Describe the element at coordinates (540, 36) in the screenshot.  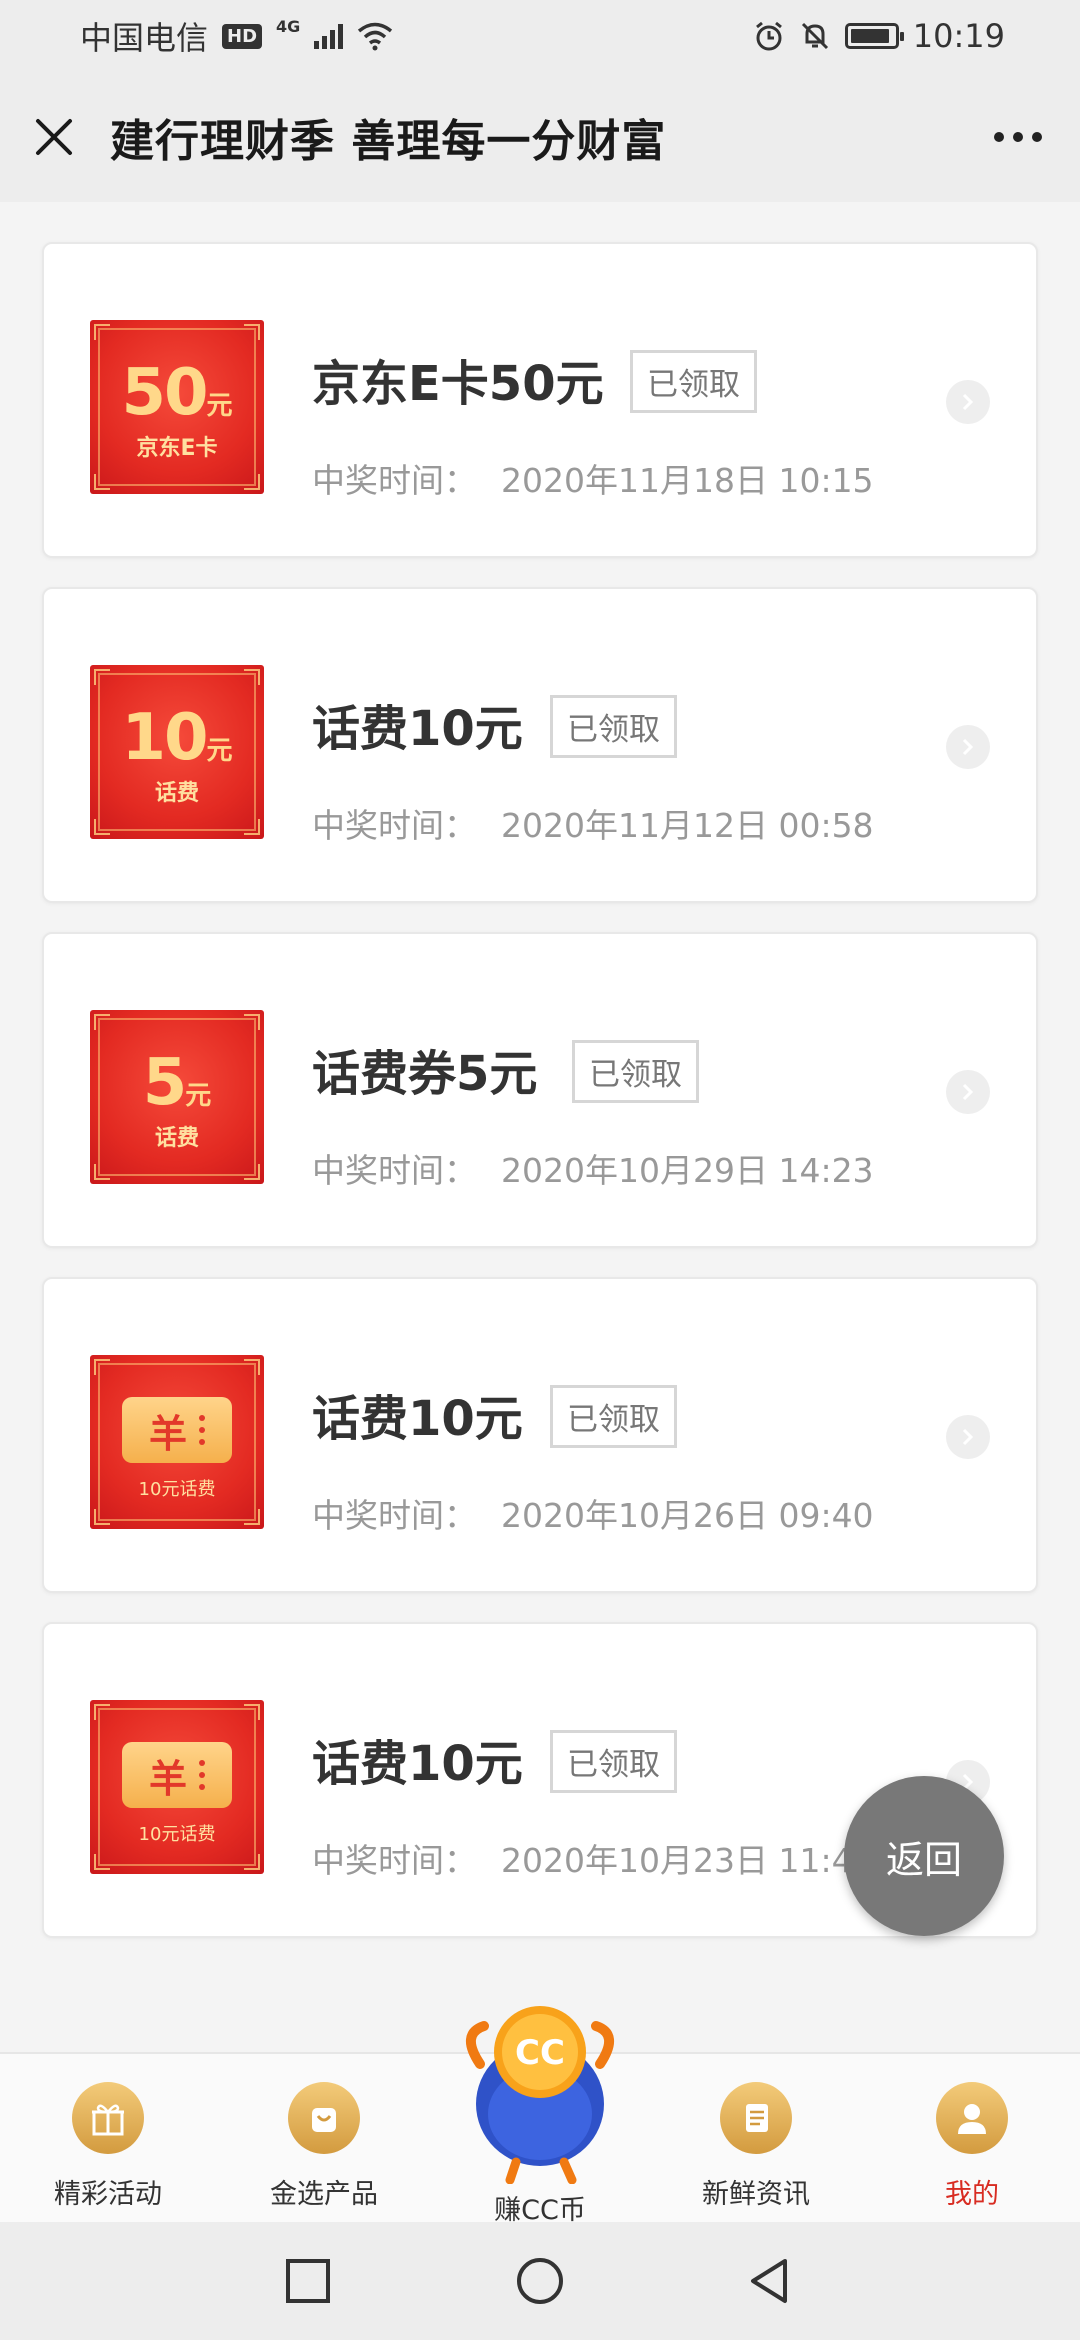
I see `status-bar: 中国电信 HD 4G 10:19` at that location.